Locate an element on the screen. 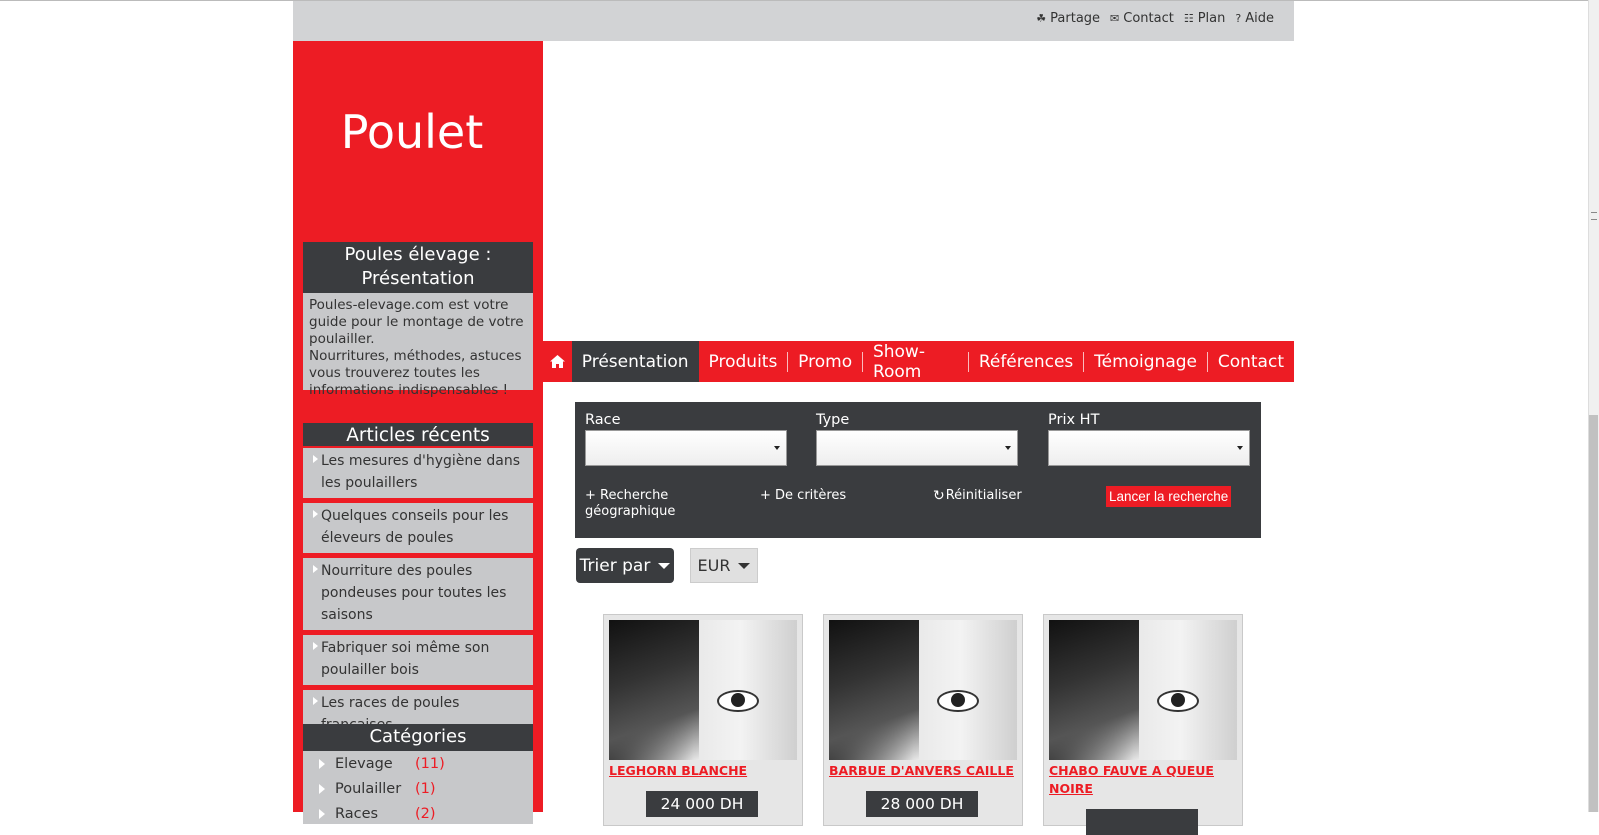 This screenshot has height=835, width=1599. scrollbar-thumb is located at coordinates (1593, 613).